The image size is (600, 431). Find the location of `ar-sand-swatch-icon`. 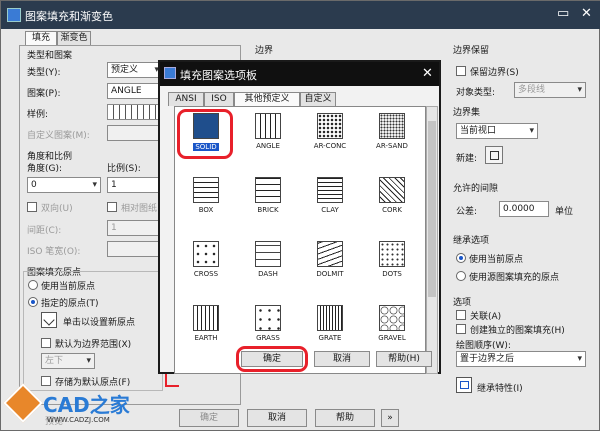

ar-sand-swatch-icon is located at coordinates (392, 126).